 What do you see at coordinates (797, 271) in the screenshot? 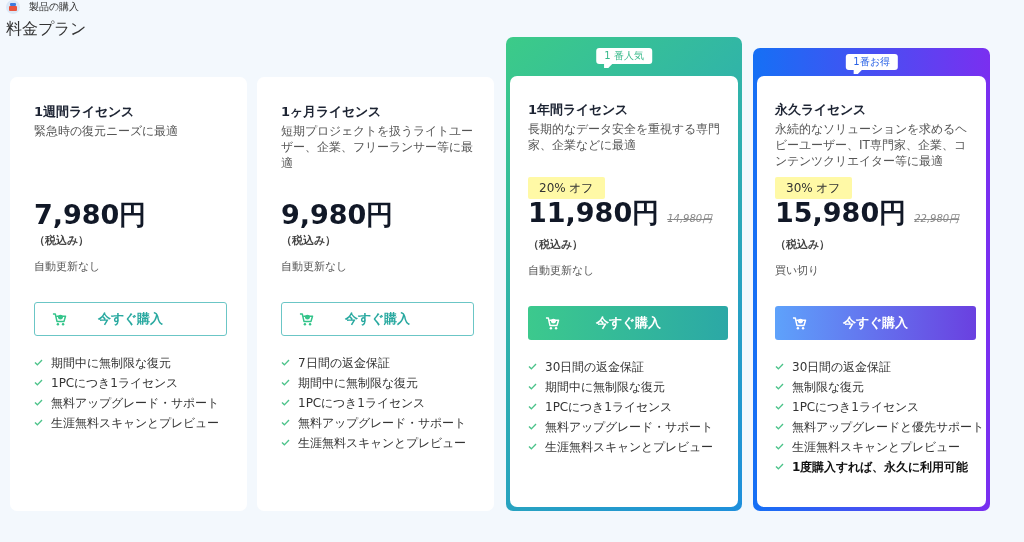
I see `renewal-note: 買い切り` at bounding box center [797, 271].